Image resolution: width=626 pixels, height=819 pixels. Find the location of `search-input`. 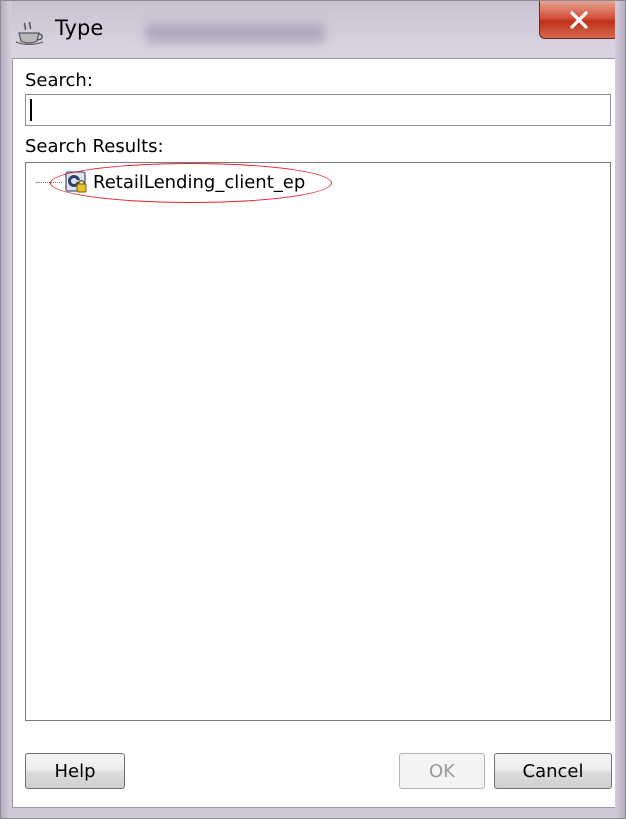

search-input is located at coordinates (318, 110).